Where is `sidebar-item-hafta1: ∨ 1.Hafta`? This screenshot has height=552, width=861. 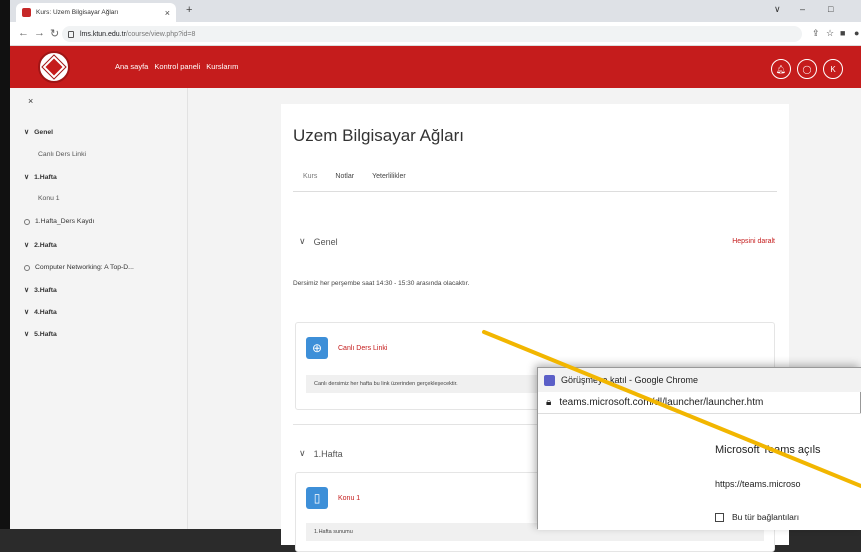 sidebar-item-hafta1: ∨ 1.Hafta is located at coordinates (40, 177).